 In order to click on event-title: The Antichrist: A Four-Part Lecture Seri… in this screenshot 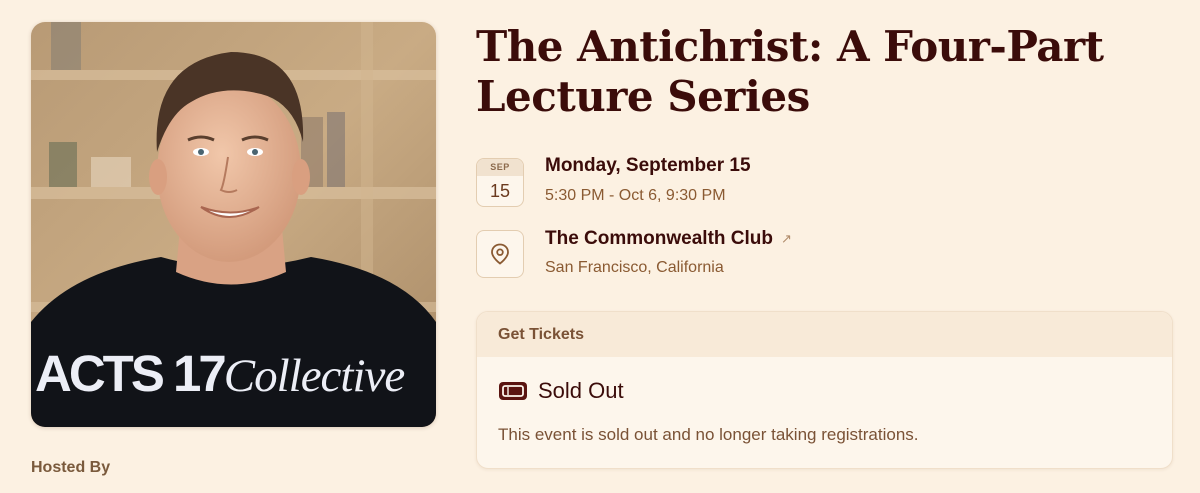, I will do `click(826, 72)`.